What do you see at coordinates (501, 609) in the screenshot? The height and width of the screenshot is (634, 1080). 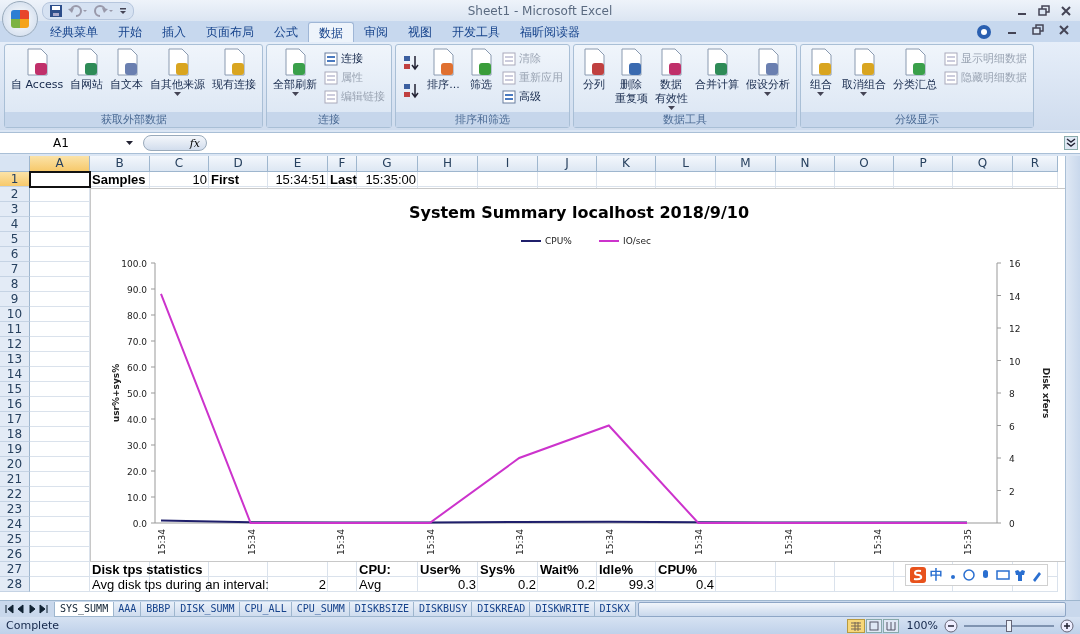 I see `sheet-tab: DISKREAD` at bounding box center [501, 609].